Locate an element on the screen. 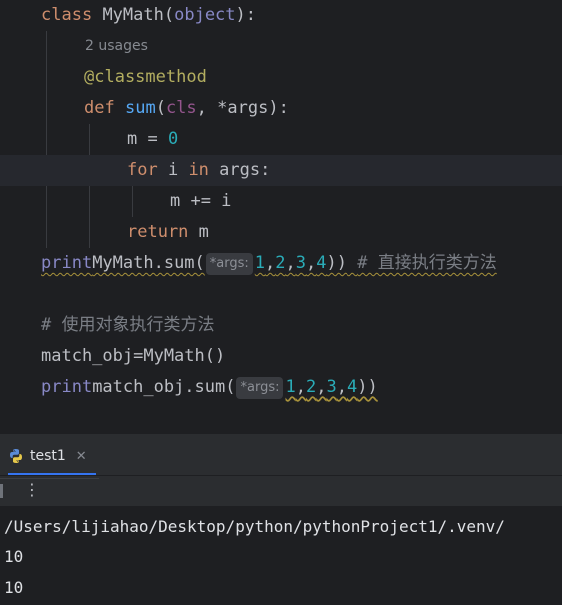 This screenshot has height=605, width=562. python-icon is located at coordinates (16, 456).